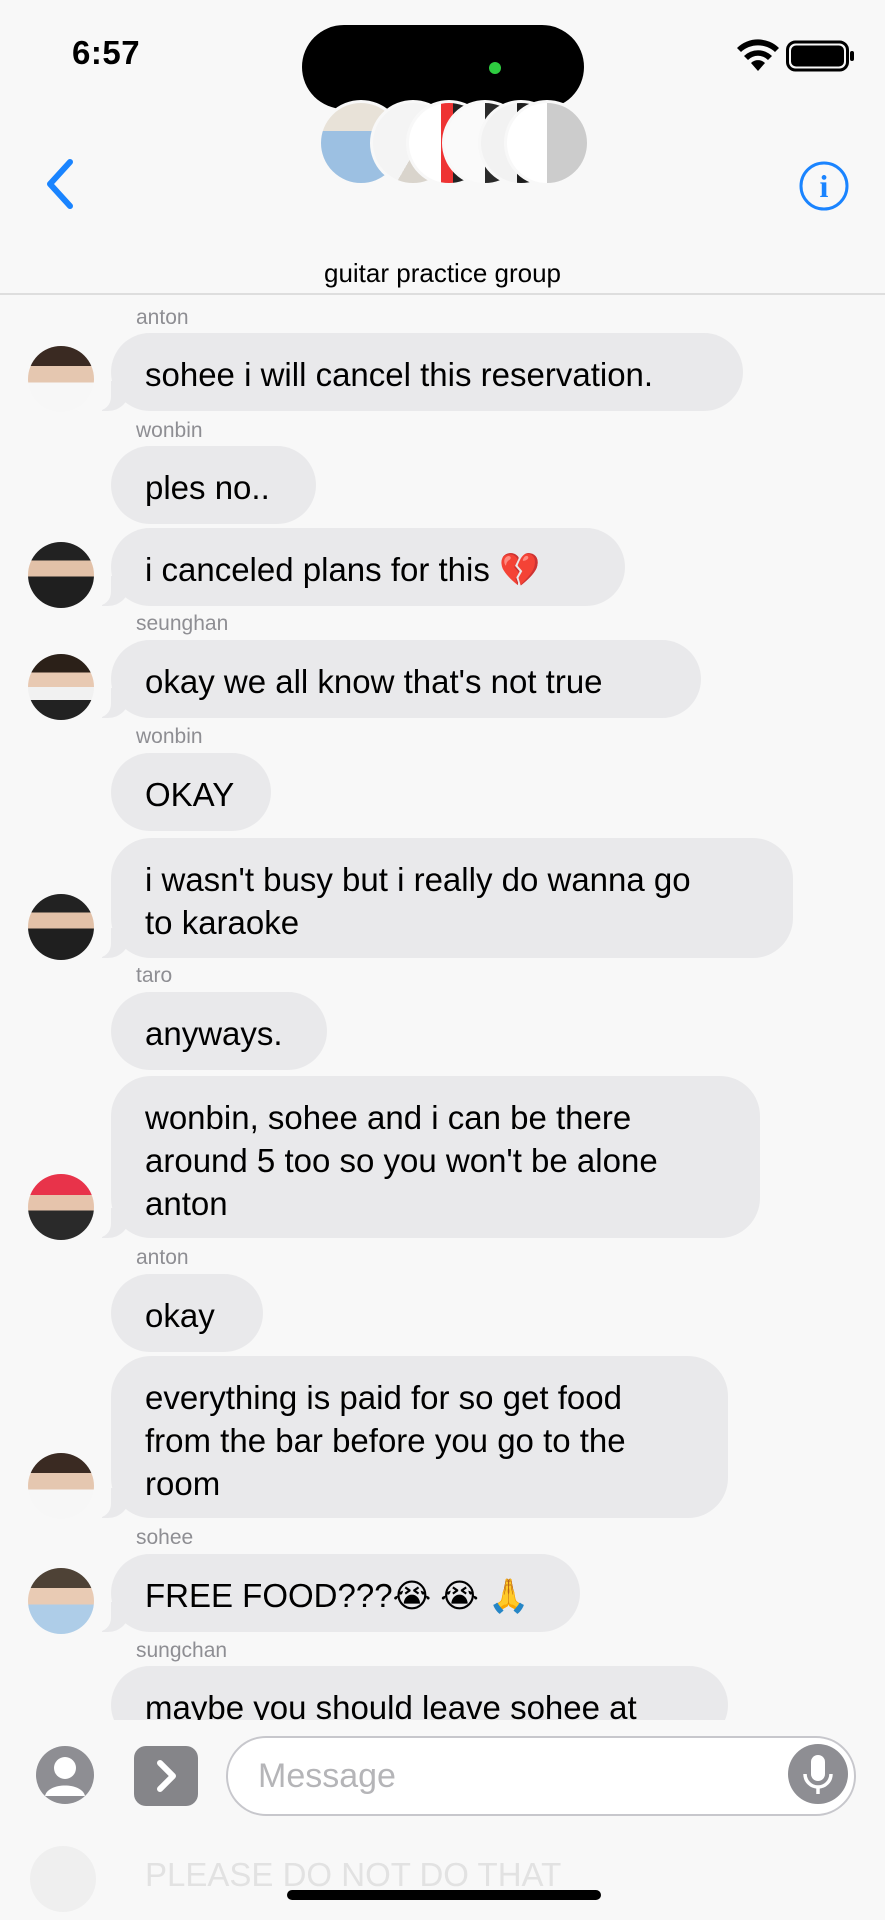 This screenshot has height=1920, width=885. I want to click on message-text: okay, so click(180, 1315).